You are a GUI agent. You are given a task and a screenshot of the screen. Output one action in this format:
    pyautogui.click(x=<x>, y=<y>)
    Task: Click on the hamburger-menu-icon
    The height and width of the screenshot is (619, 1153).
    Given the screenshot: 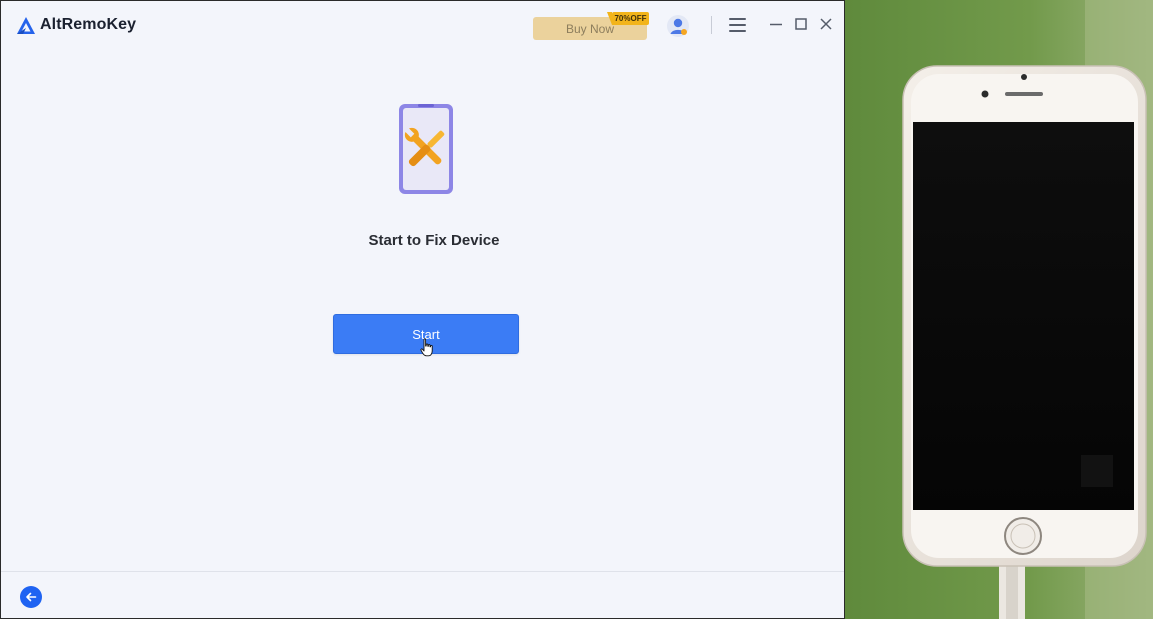 What is the action you would take?
    pyautogui.click(x=737, y=25)
    